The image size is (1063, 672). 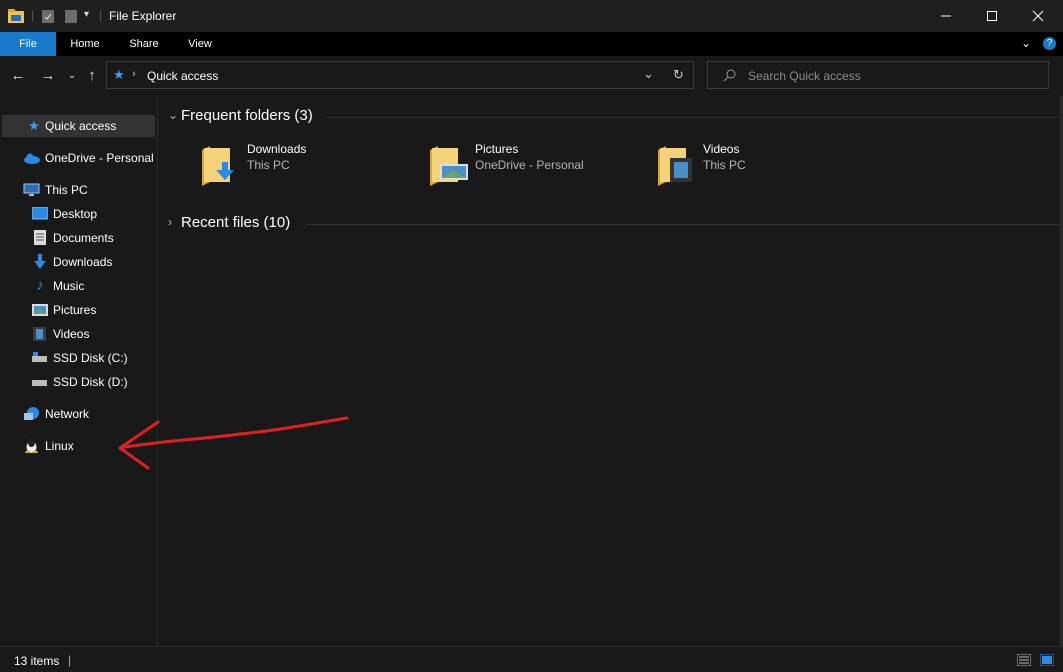 What do you see at coordinates (48, 76) in the screenshot?
I see `forward-button: →` at bounding box center [48, 76].